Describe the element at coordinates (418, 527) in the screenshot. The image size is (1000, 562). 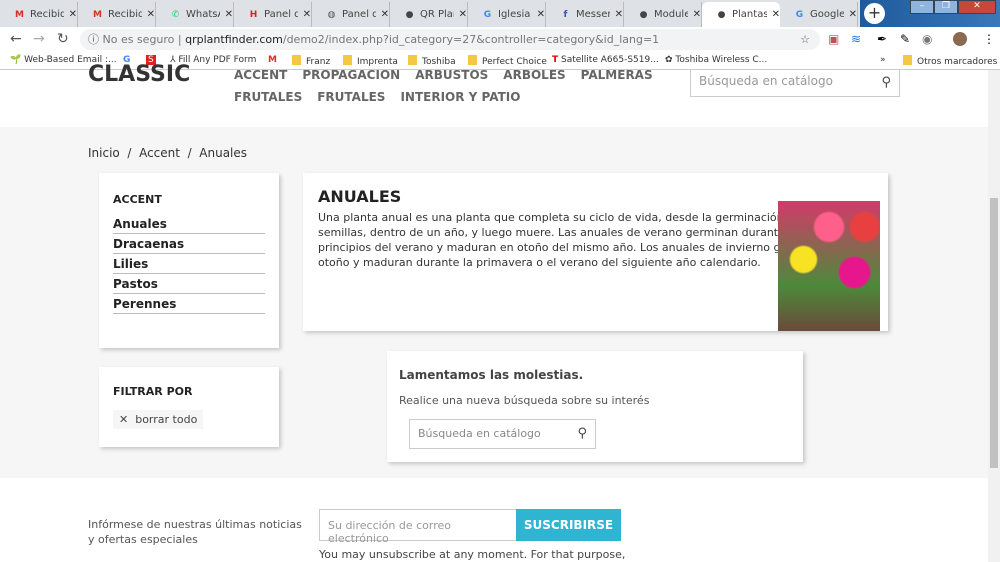
I see `newsletter-email-input: Su dirección de correo electrónico` at that location.